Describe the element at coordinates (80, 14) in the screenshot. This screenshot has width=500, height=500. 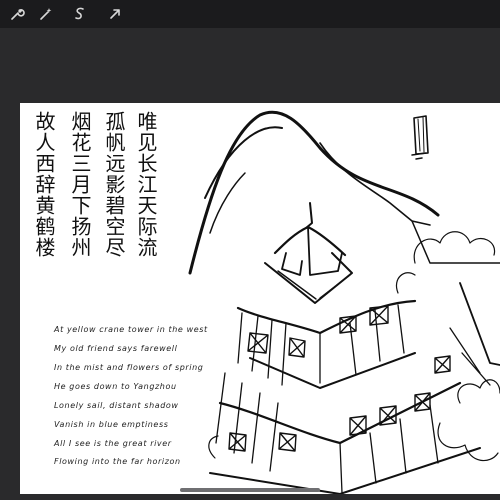
I see `selection-icon` at that location.